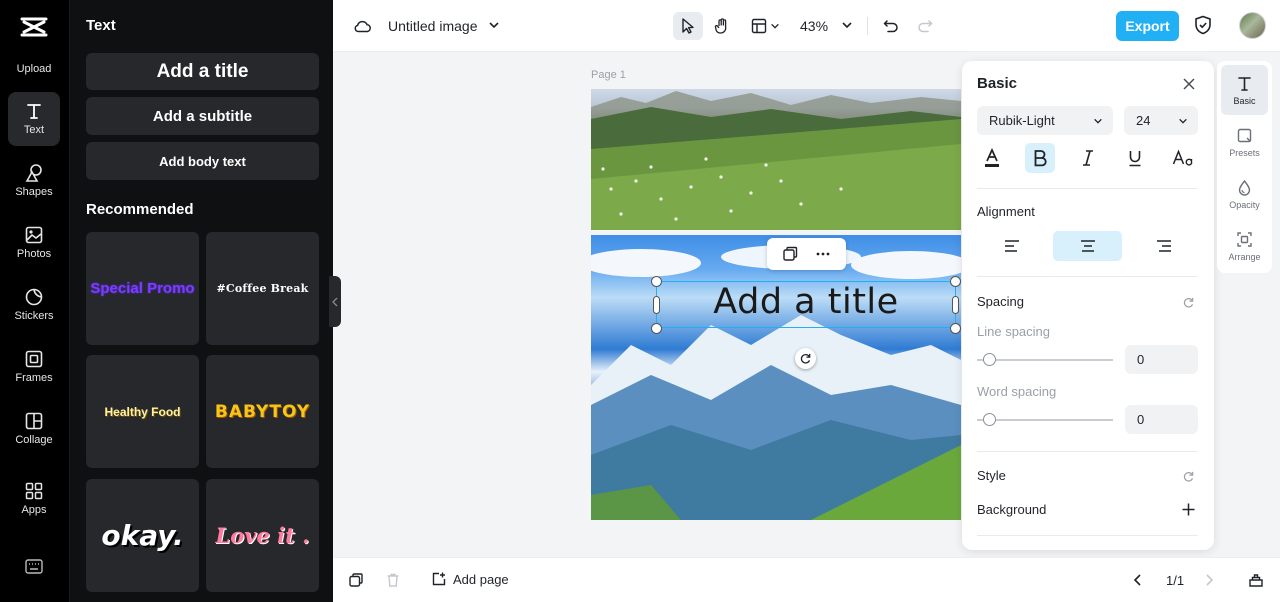 Image resolution: width=1280 pixels, height=602 pixels. I want to click on underline-button, so click(1135, 158).